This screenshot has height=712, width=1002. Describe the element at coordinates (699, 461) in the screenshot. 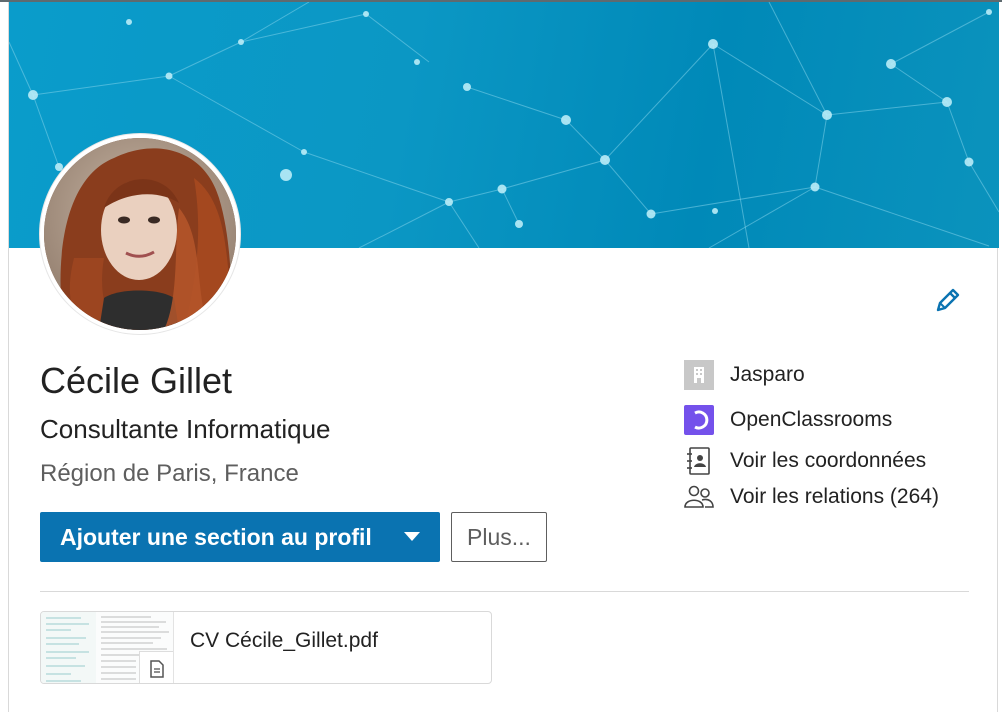

I see `contact-book-icon` at that location.